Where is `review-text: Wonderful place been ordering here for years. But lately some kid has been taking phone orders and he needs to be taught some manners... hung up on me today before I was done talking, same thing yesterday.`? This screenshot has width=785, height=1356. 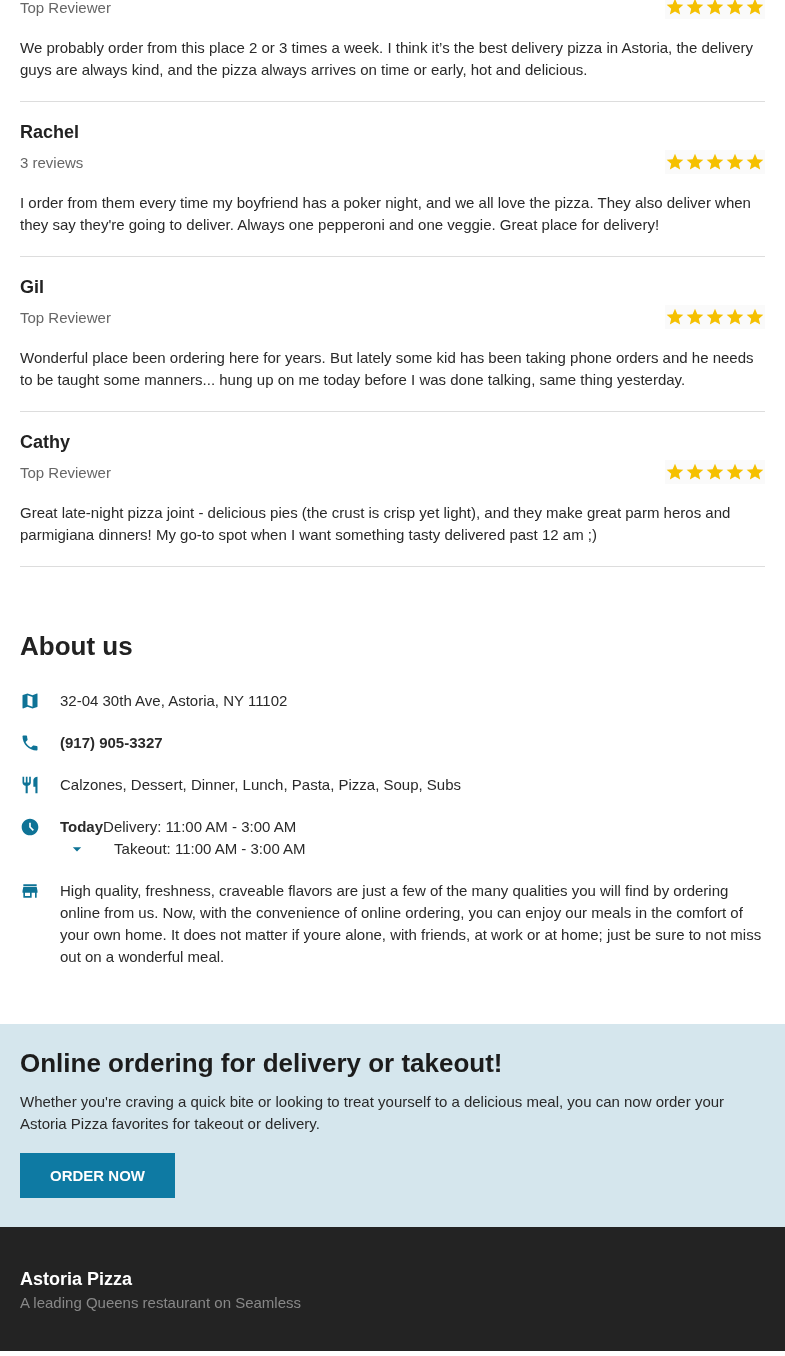
review-text: Wonderful place been ordering here for years. But lately some kid has been taking phone orders and he needs to be taught some manners... hung up on me today before I was done talking, same thing yesterday. is located at coordinates (387, 369).